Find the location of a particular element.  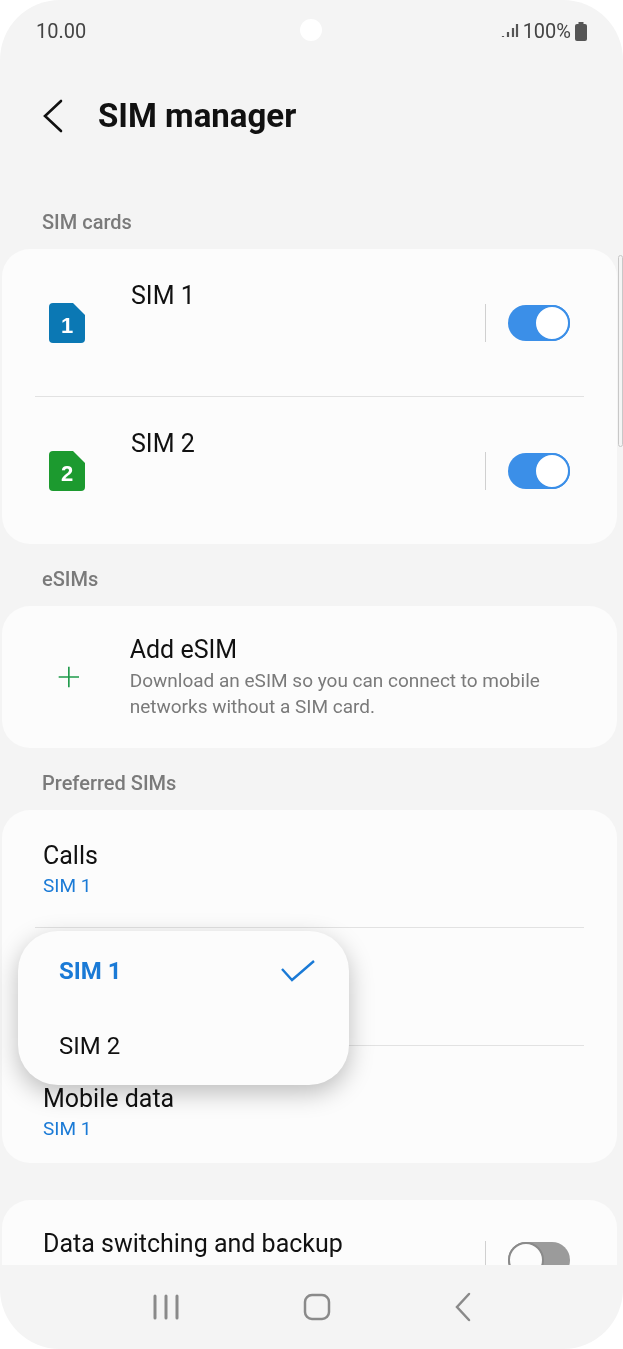

sim-card-icon: 1 is located at coordinates (67, 322).